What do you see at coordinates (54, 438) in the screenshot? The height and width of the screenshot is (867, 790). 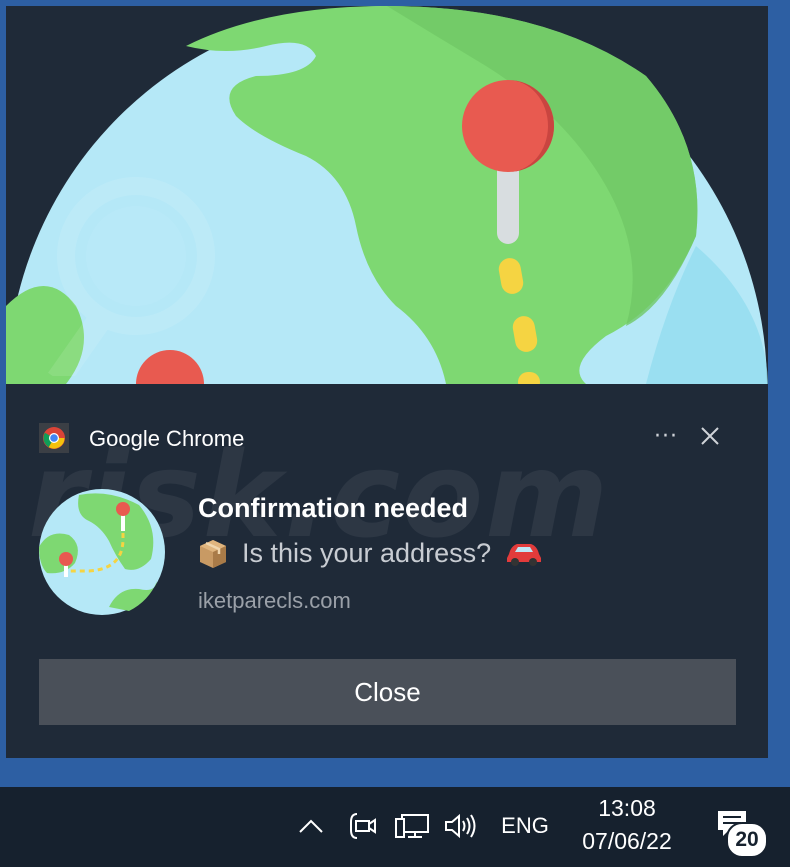 I see `chrome-icon` at bounding box center [54, 438].